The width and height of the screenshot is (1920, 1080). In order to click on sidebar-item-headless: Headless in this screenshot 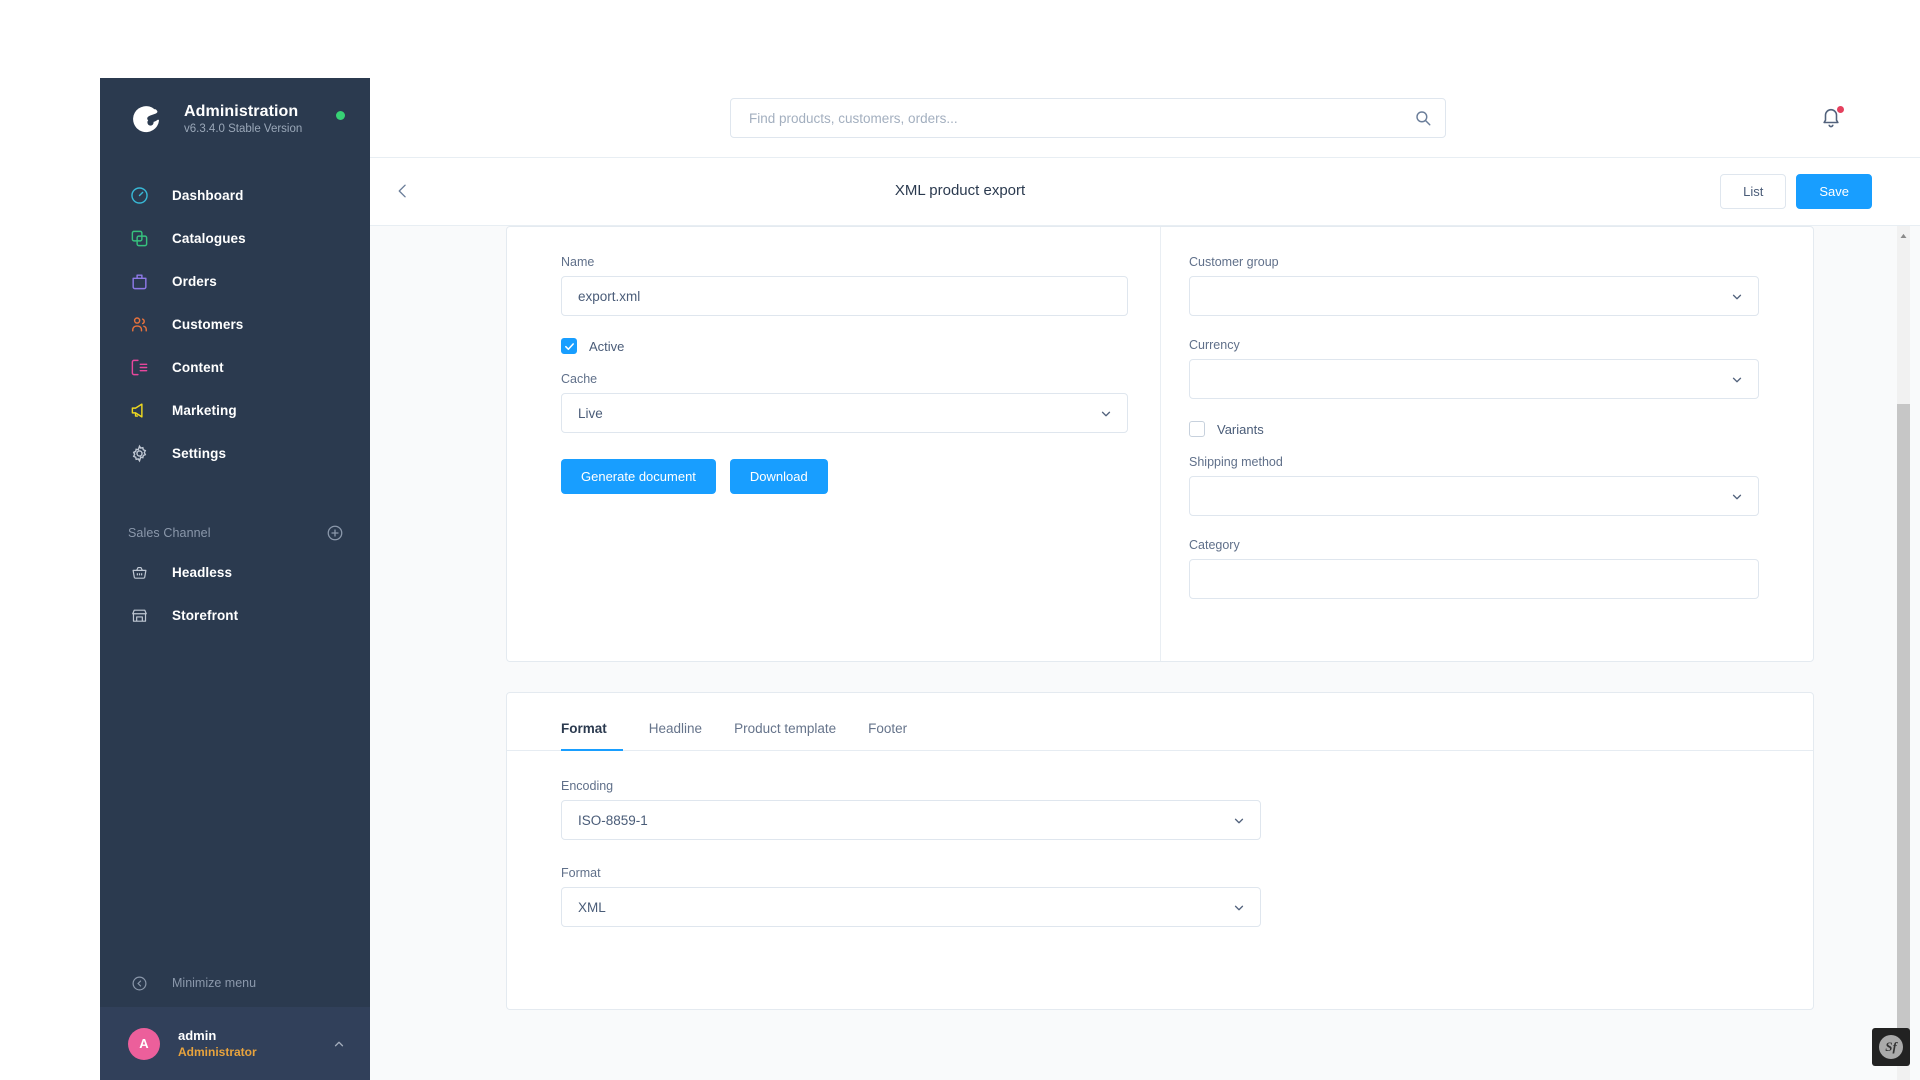, I will do `click(235, 572)`.